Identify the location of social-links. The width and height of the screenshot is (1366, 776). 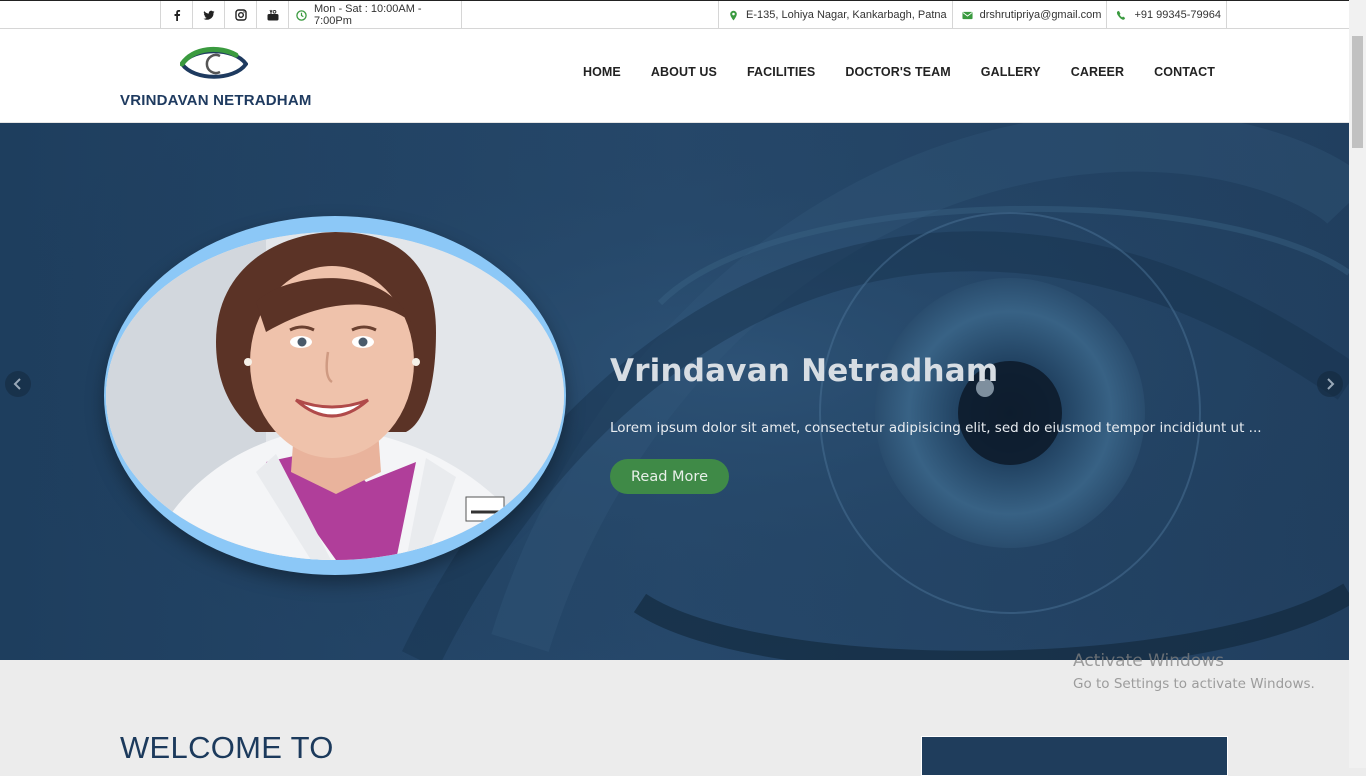
(224, 15).